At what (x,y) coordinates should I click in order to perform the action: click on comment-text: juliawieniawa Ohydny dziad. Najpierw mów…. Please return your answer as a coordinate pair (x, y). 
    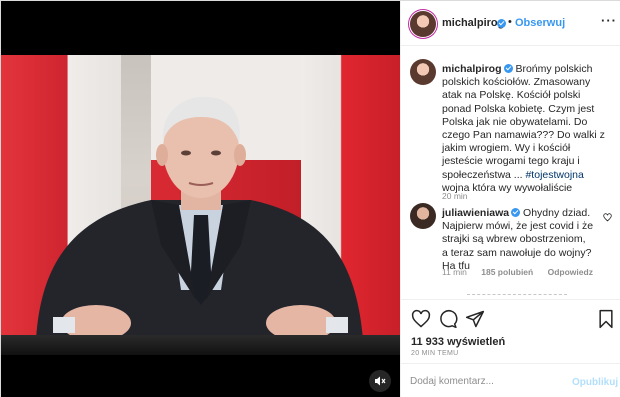
    Looking at the image, I should click on (518, 240).